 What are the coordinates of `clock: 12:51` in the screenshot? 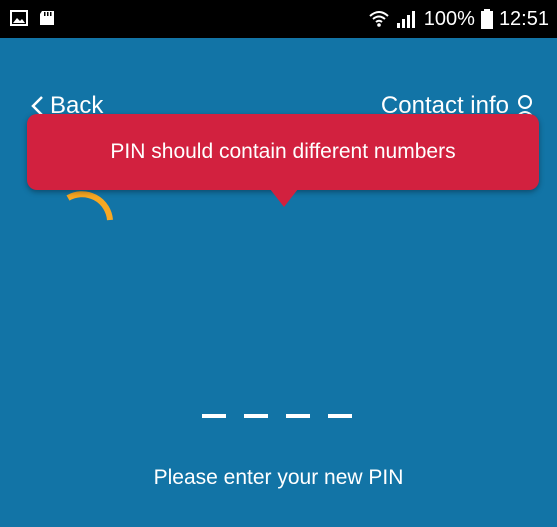 It's located at (523, 18).